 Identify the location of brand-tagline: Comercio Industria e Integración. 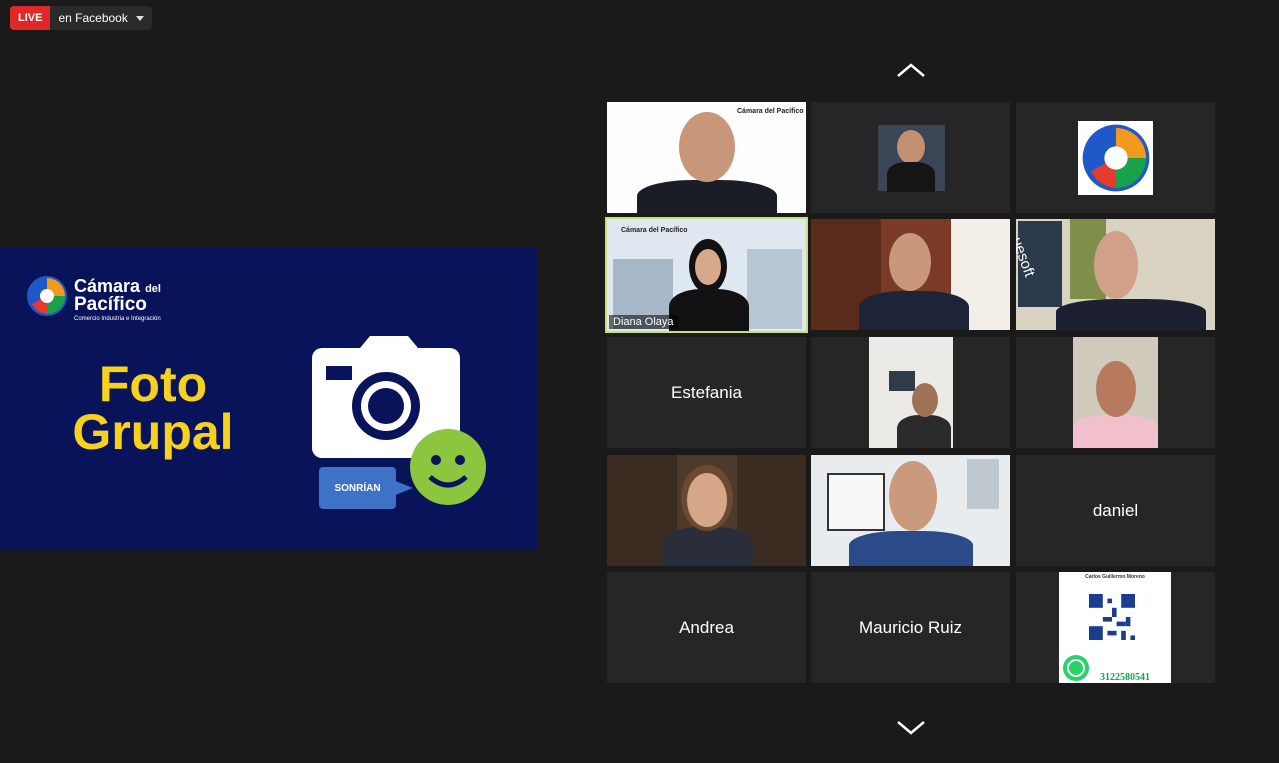
(117, 319).